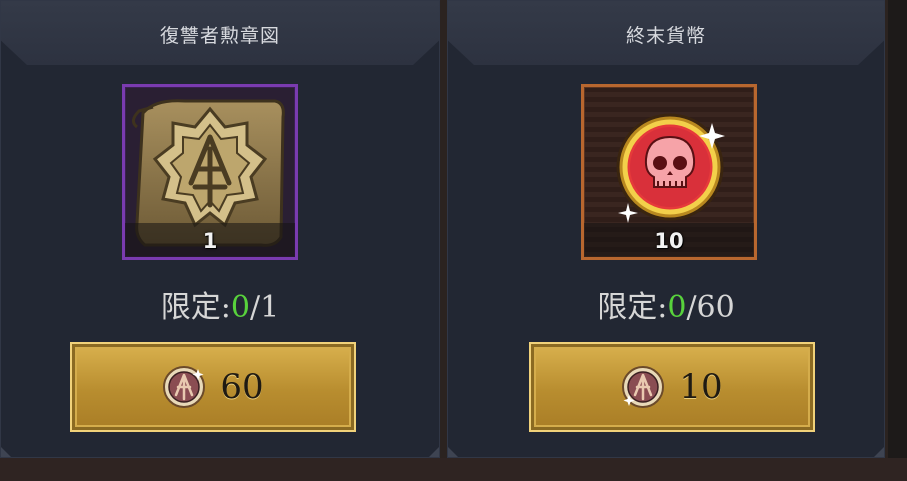 This screenshot has width=907, height=481. What do you see at coordinates (665, 36) in the screenshot?
I see `item-title: 終末貨幣` at bounding box center [665, 36].